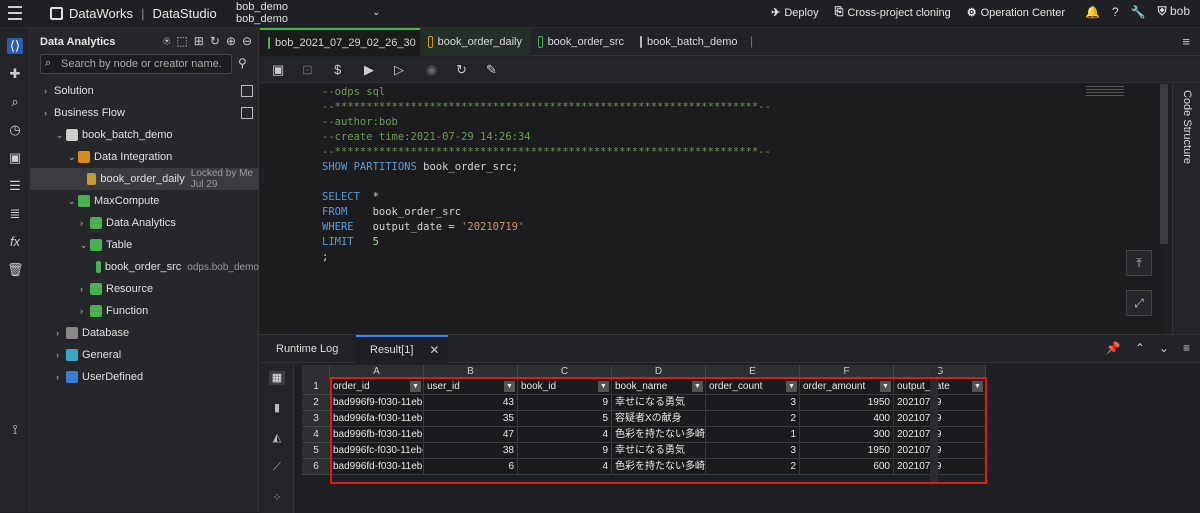 This screenshot has width=1200, height=513. What do you see at coordinates (475, 42) in the screenshot?
I see `tab-book-order-daily: book_order_daily` at bounding box center [475, 42].